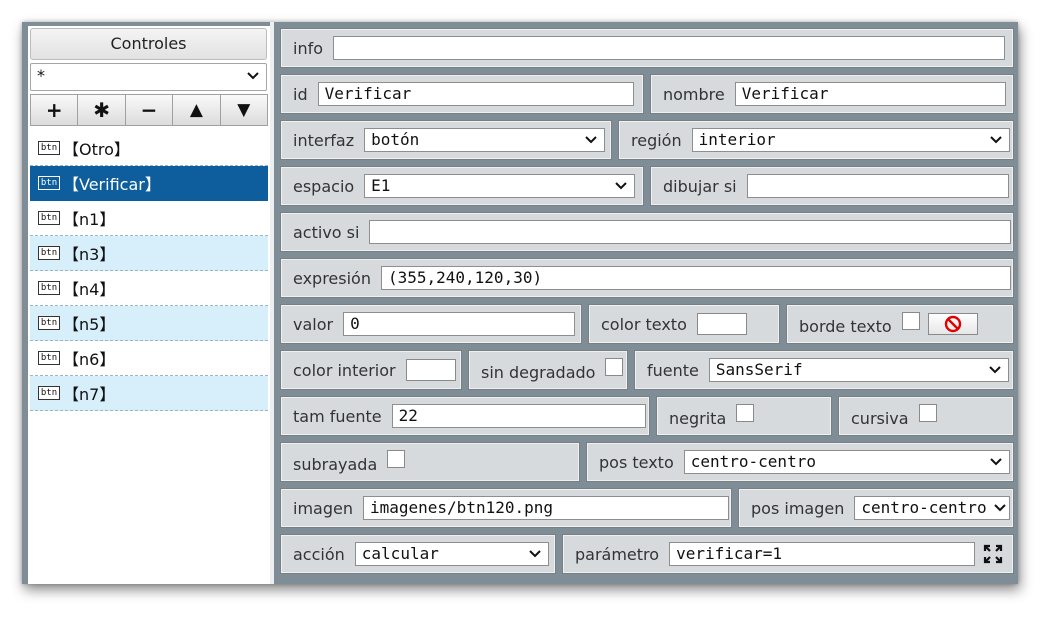 This screenshot has height=626, width=1060. Describe the element at coordinates (451, 554) in the screenshot. I see `accion-select: calcular` at that location.